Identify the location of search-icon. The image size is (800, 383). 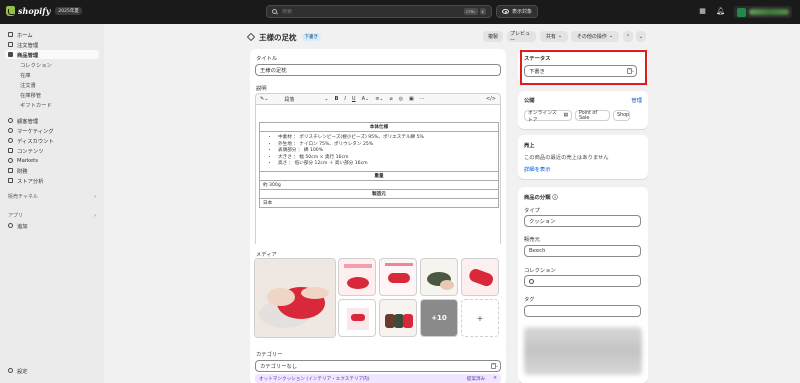
(531, 281).